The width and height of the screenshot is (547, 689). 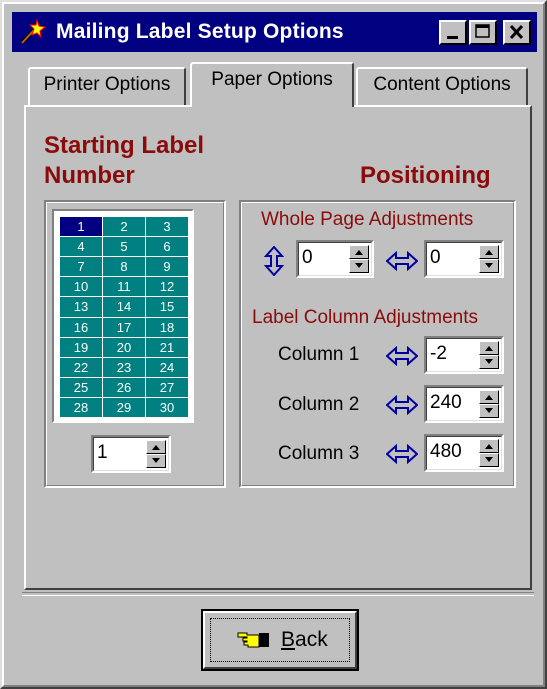 What do you see at coordinates (81, 267) in the screenshot?
I see `label-cell: 7` at bounding box center [81, 267].